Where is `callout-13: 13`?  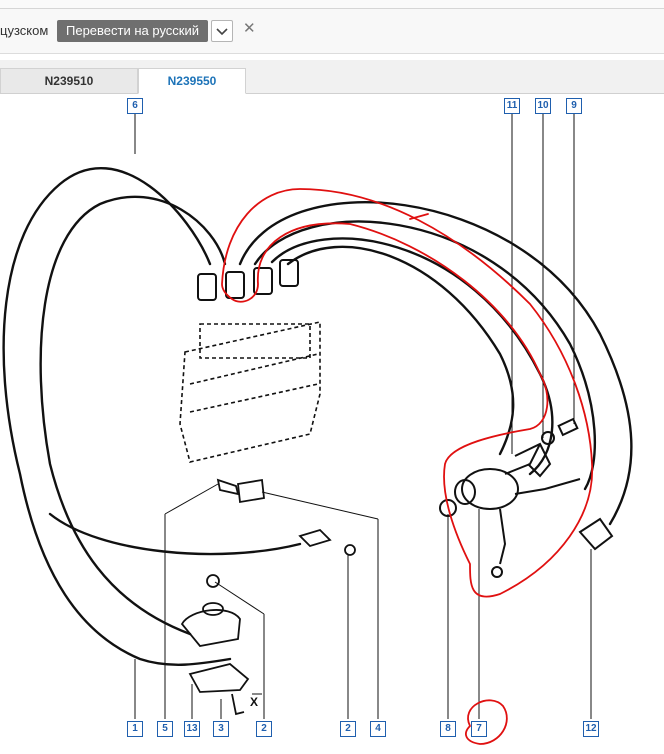 callout-13: 13 is located at coordinates (192, 729).